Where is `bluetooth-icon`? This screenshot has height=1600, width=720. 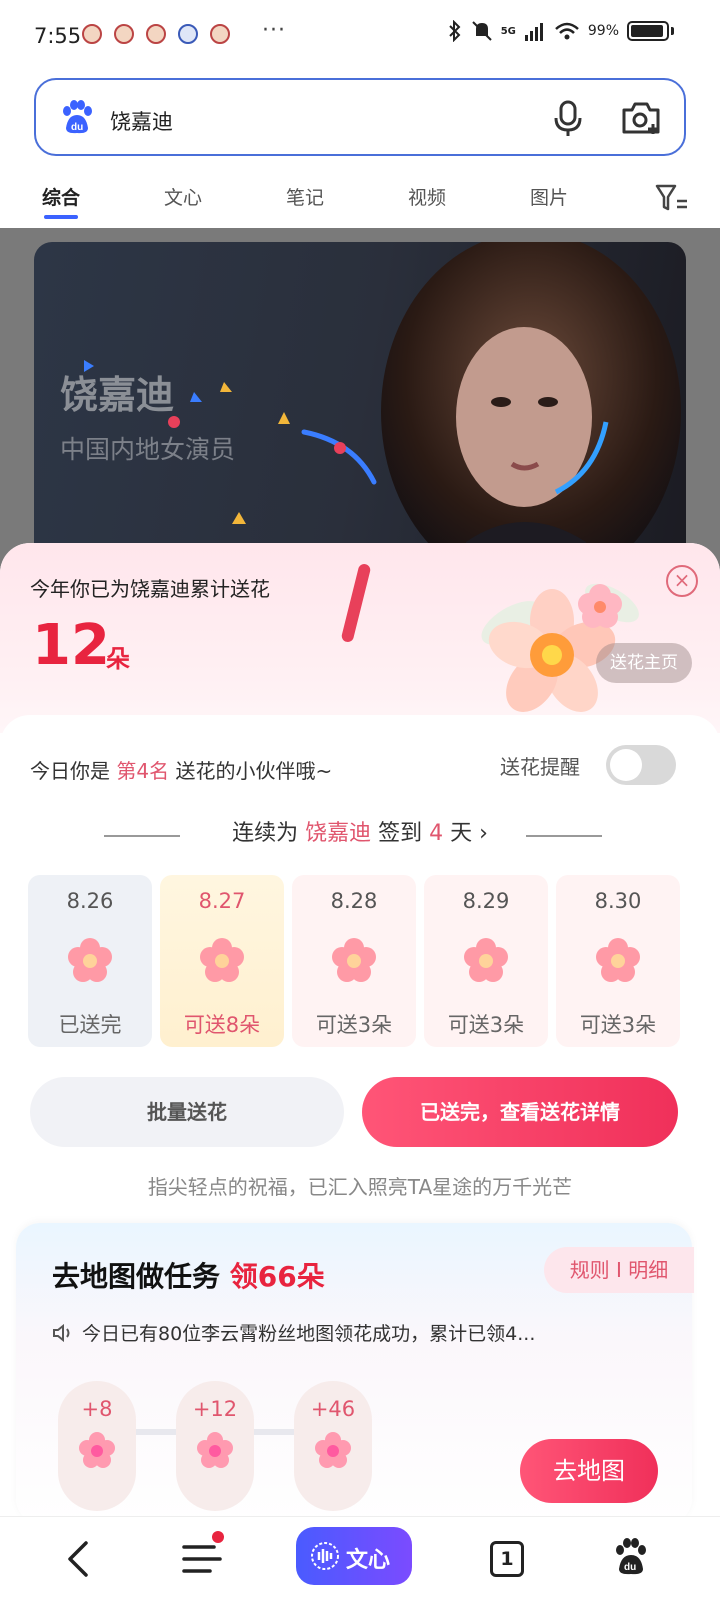
bluetooth-icon is located at coordinates (454, 31).